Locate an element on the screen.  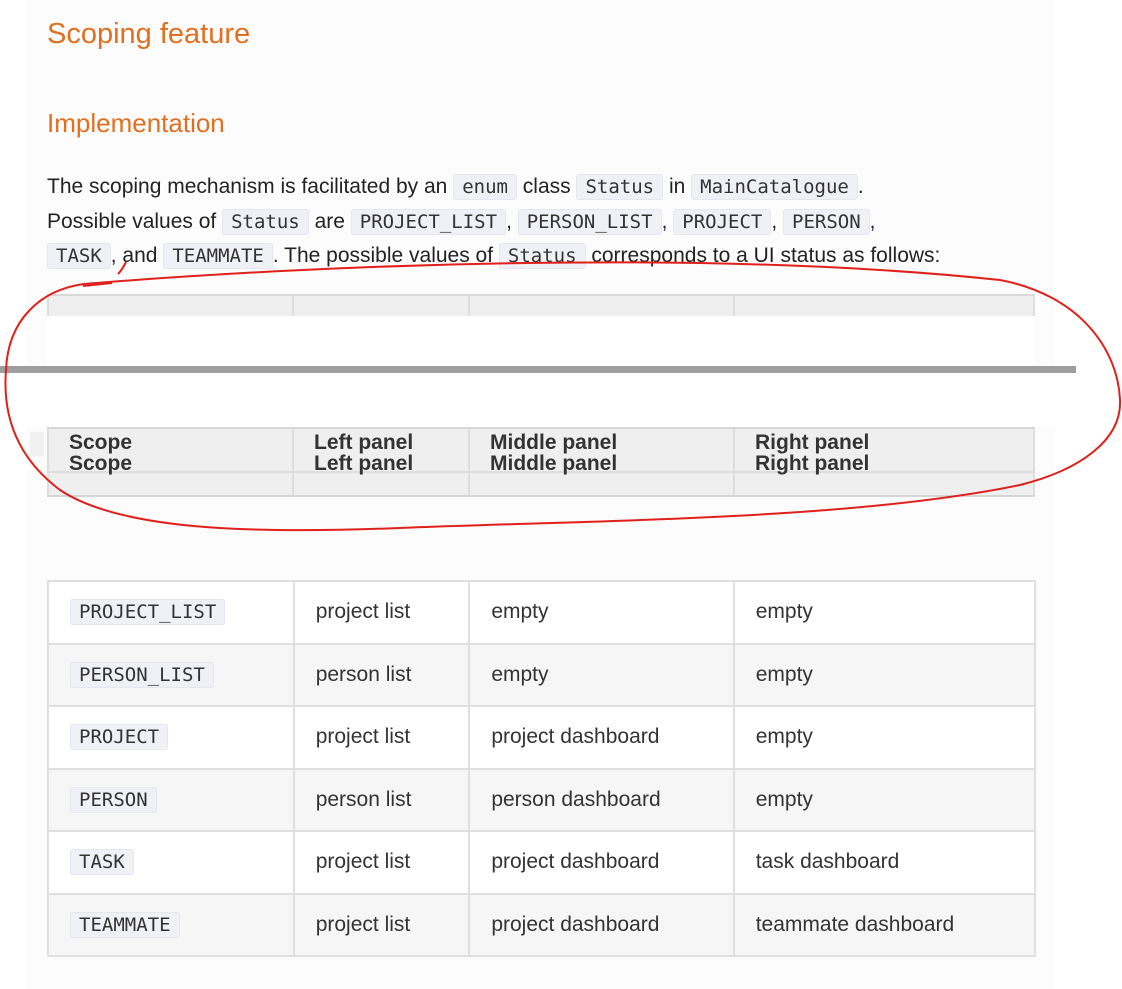
cell-scope: PERSON_LIST is located at coordinates (171, 674).